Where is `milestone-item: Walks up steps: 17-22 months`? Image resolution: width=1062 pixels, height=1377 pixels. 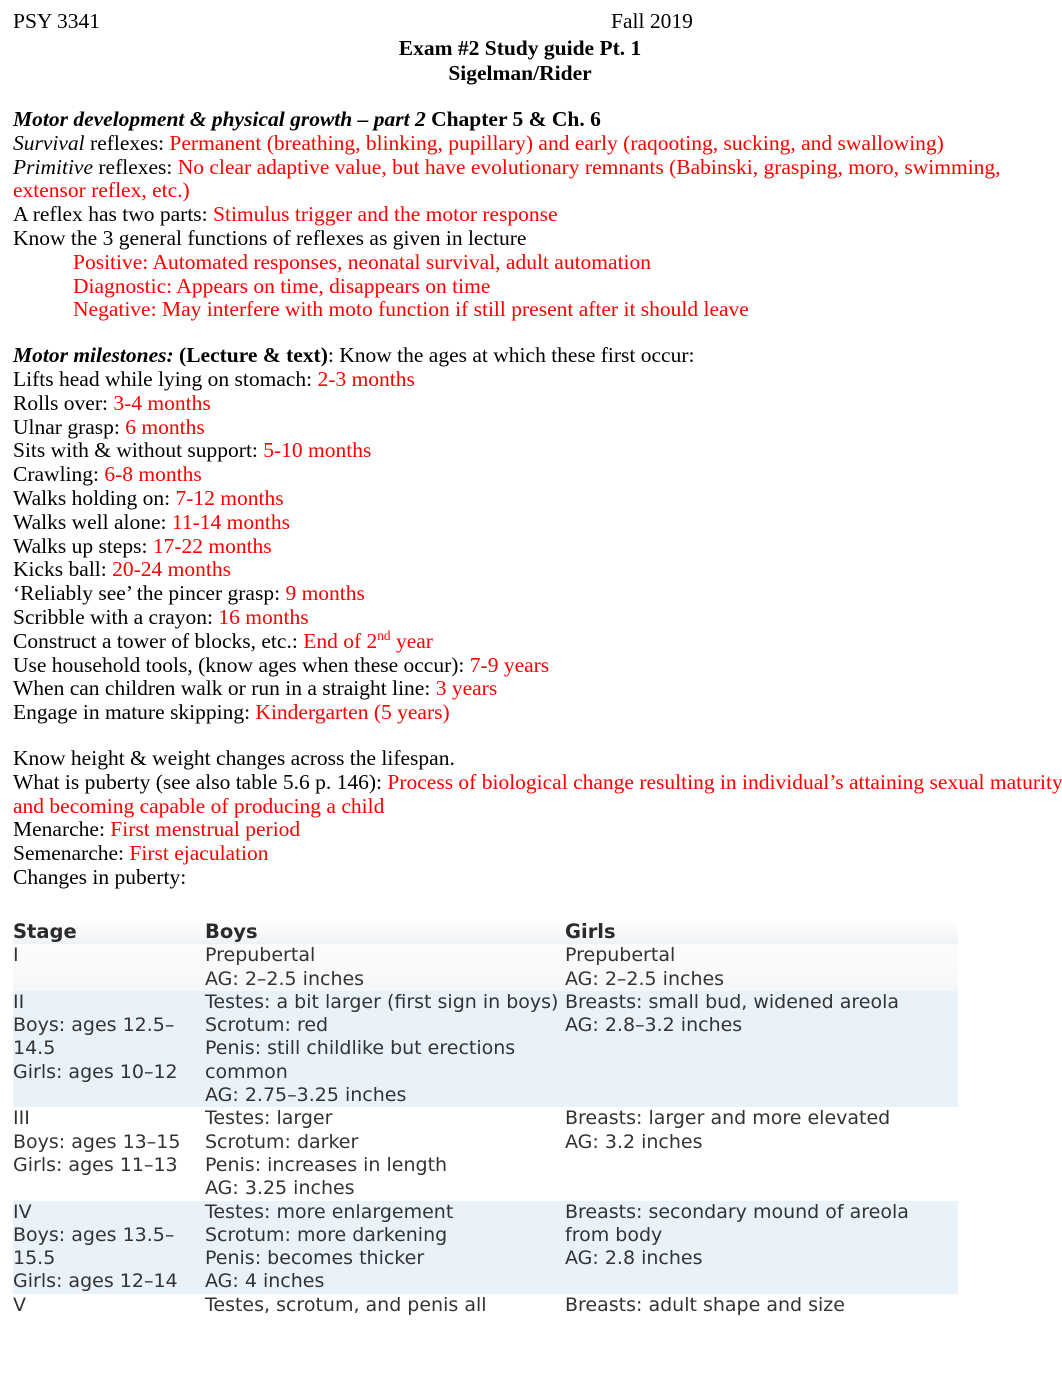 milestone-item: Walks up steps: 17-22 months is located at coordinates (537, 546).